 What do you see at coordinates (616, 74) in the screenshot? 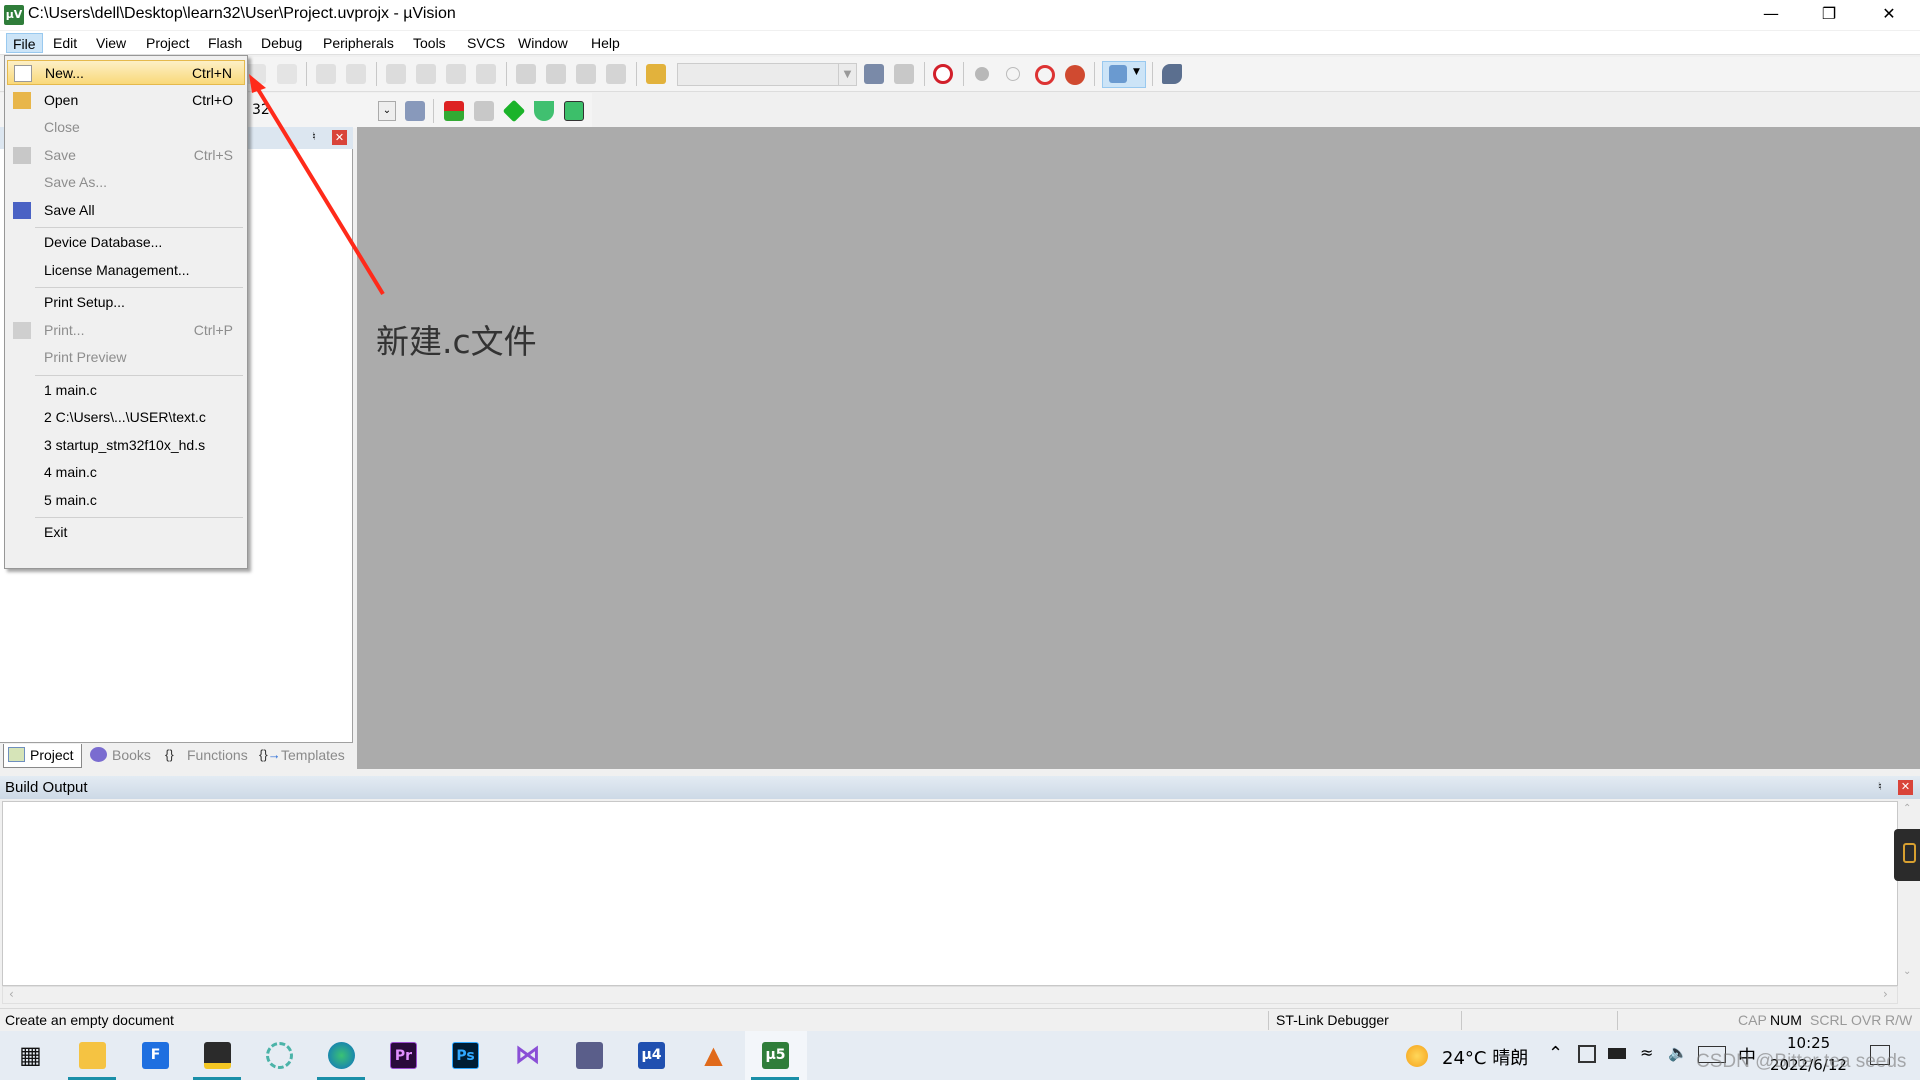
I see `uncomment-icon` at bounding box center [616, 74].